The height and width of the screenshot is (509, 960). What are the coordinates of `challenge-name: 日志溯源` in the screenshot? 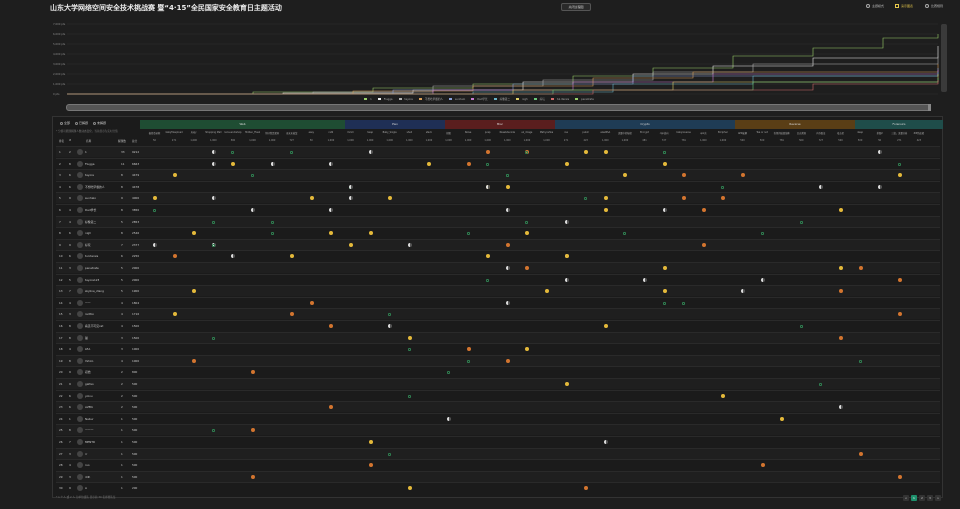 It's located at (801, 133).